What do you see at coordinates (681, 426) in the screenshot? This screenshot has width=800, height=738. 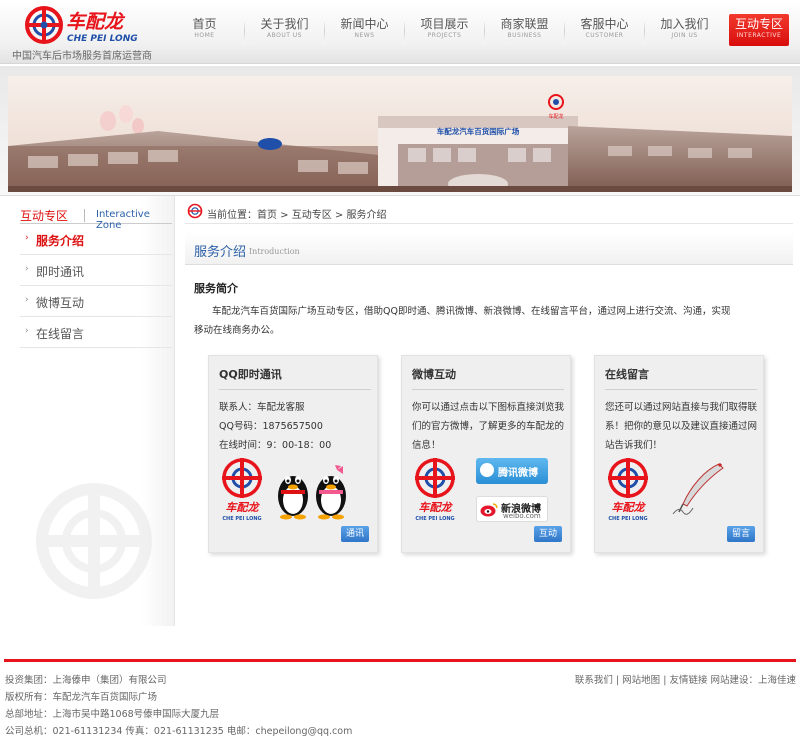 I see `card-body: 您还可以通过网站直接与我们取得联系！把你的意见以及建议直接通过网站告诉我们！` at bounding box center [681, 426].